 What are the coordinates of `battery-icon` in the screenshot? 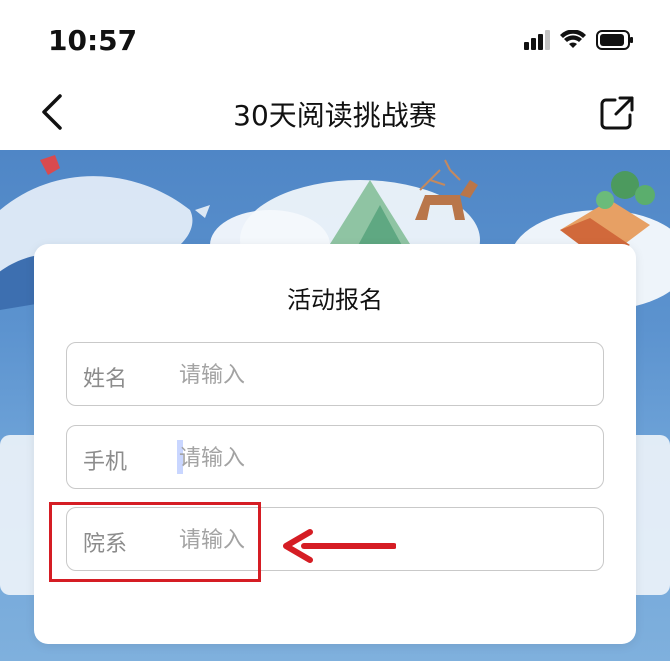 It's located at (614, 40).